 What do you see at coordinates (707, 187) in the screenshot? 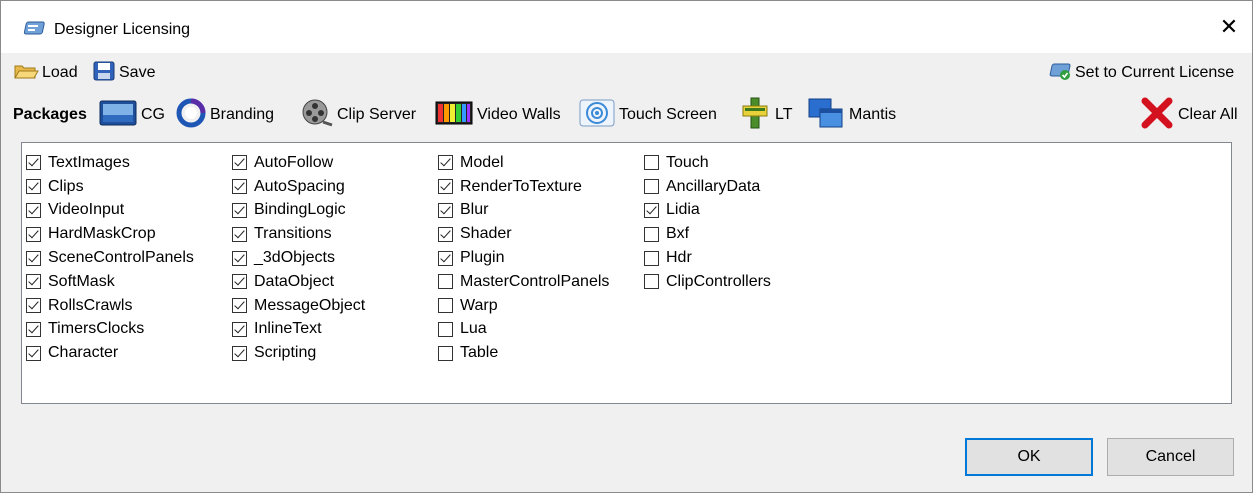
I see `feature-checkbox-row: AncillaryData` at bounding box center [707, 187].